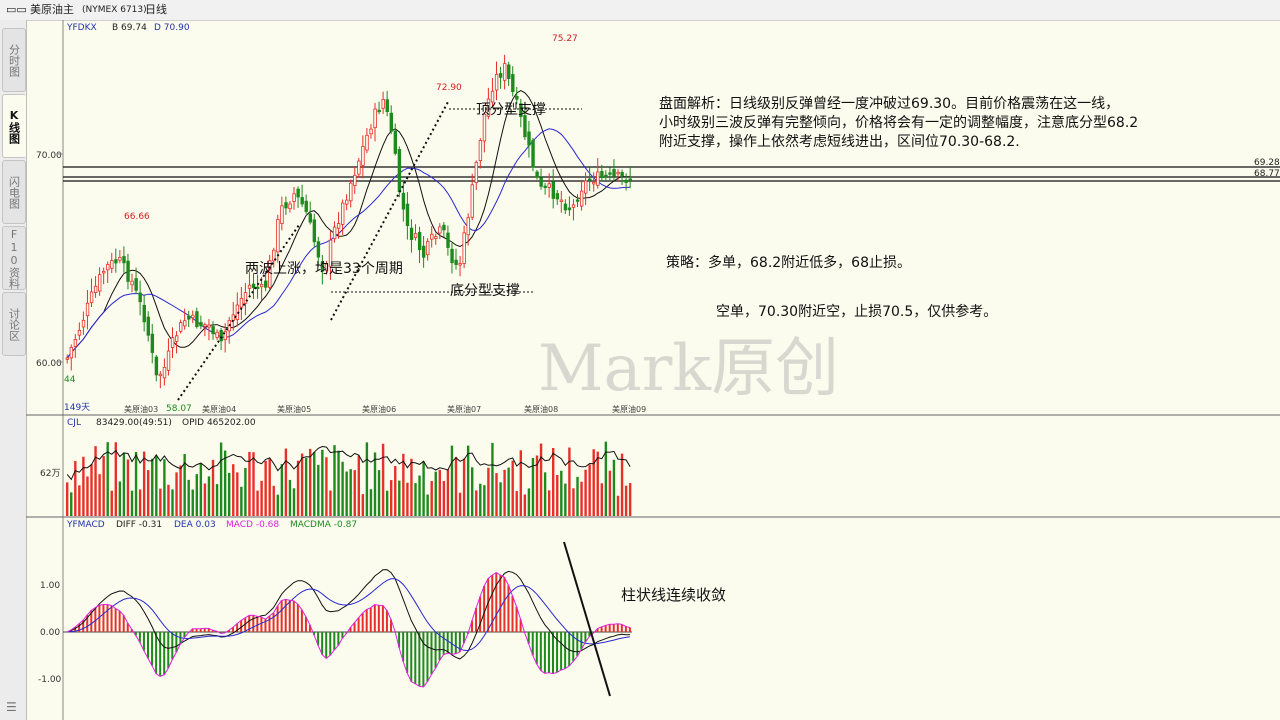 The image size is (1280, 720). I want to click on window-menu-icon: ▭▭, so click(16, 10).